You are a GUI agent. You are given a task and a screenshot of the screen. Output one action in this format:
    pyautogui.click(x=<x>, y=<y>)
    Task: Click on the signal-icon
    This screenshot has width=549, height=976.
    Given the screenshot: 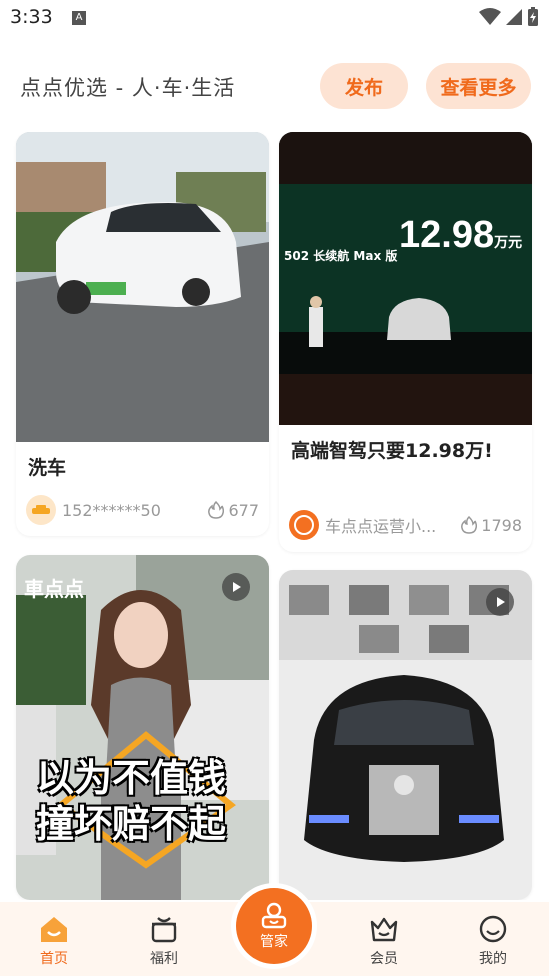 What is the action you would take?
    pyautogui.click(x=514, y=17)
    